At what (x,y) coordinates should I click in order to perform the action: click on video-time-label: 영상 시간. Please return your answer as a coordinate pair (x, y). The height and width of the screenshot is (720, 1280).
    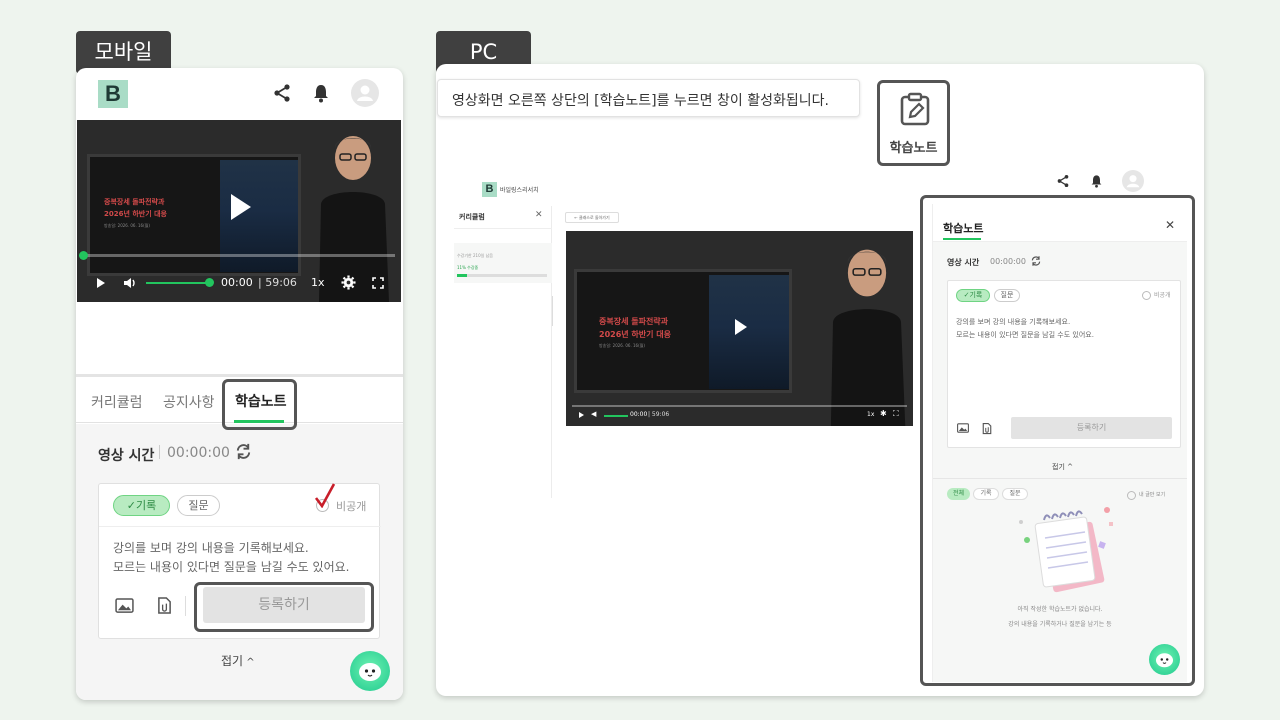
    Looking at the image, I should click on (126, 456).